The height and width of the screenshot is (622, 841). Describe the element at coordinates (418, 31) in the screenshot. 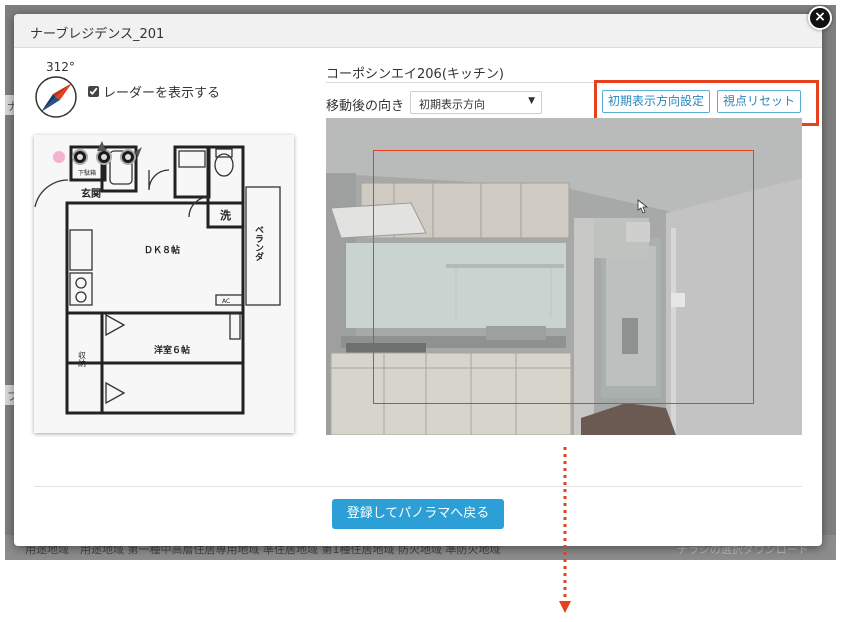

I see `modal-header: ナーブレジデンス_201` at that location.